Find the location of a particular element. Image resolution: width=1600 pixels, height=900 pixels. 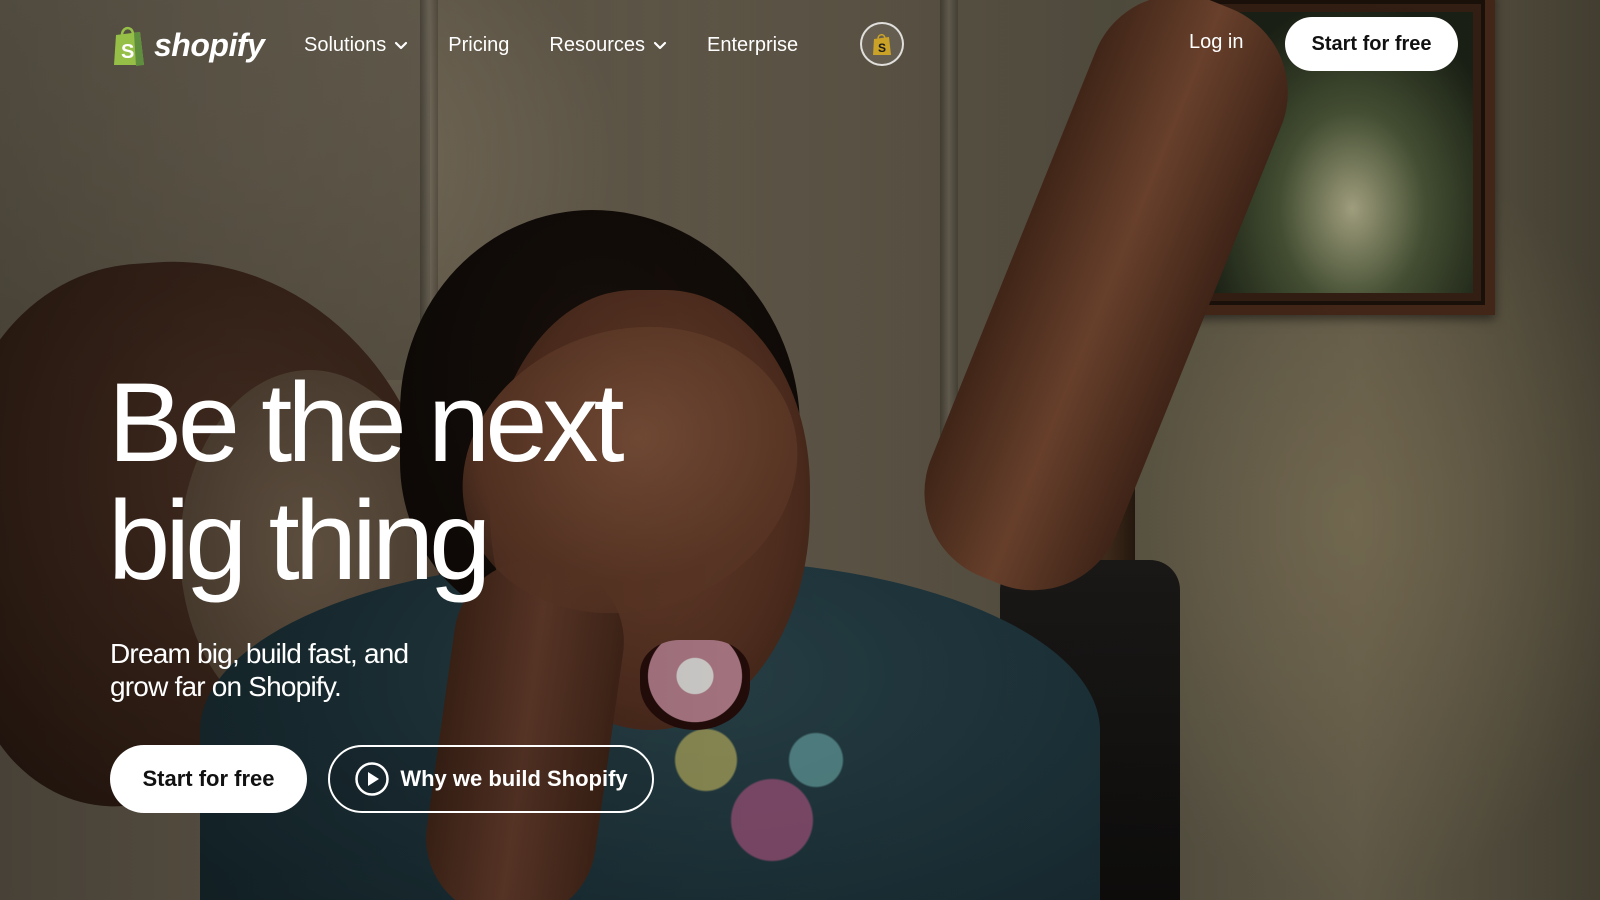

nav-item-label: Enterprise is located at coordinates (753, 44).